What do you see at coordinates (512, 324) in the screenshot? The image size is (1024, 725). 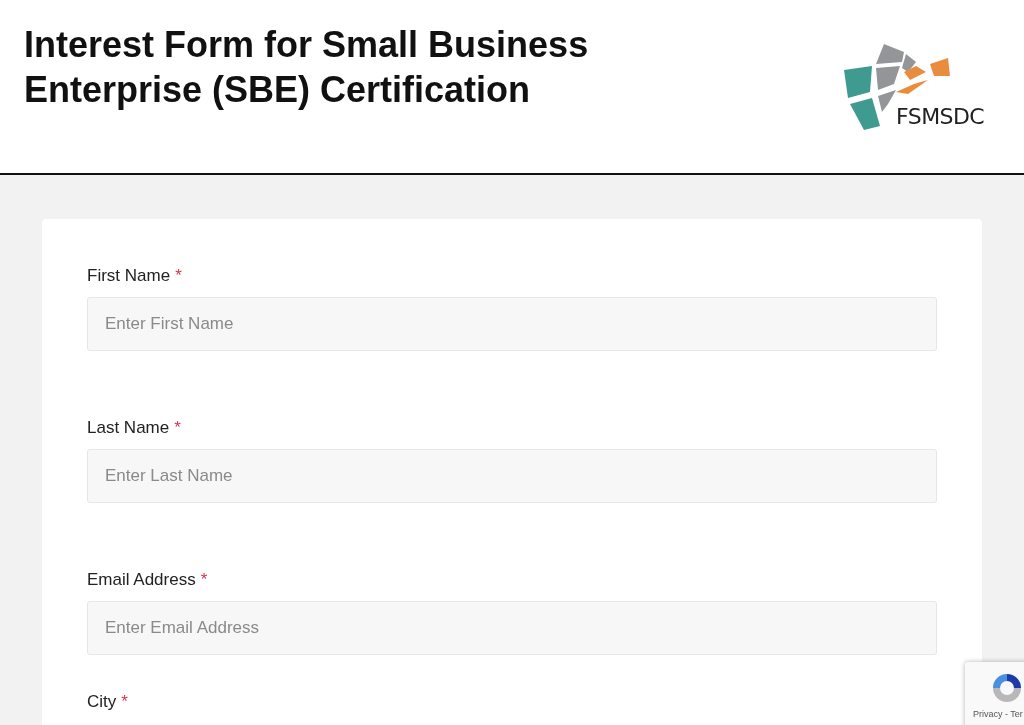 I see `text-field: Enter First Name` at bounding box center [512, 324].